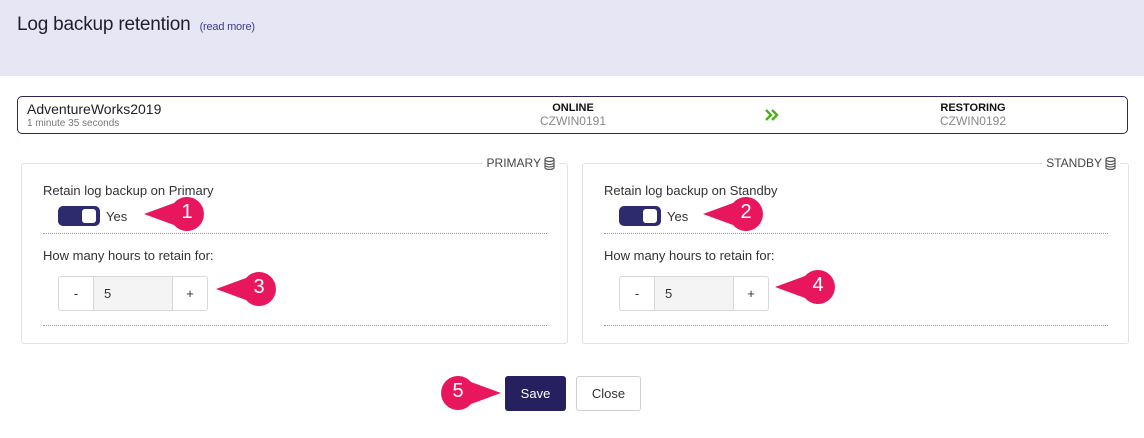  What do you see at coordinates (128, 255) in the screenshot?
I see `hours-primary-label: How many hours to retain for:` at bounding box center [128, 255].